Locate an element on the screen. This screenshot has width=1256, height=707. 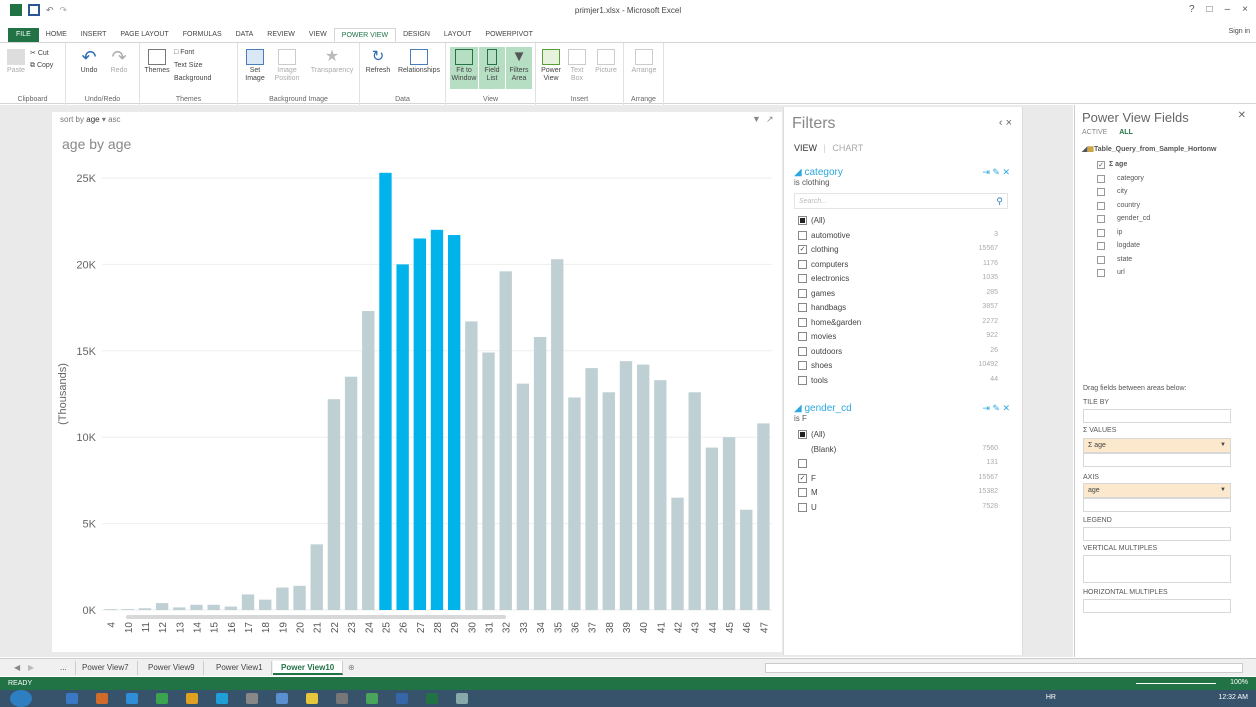
collapse-icon: ◢ is located at coordinates (798, 172).